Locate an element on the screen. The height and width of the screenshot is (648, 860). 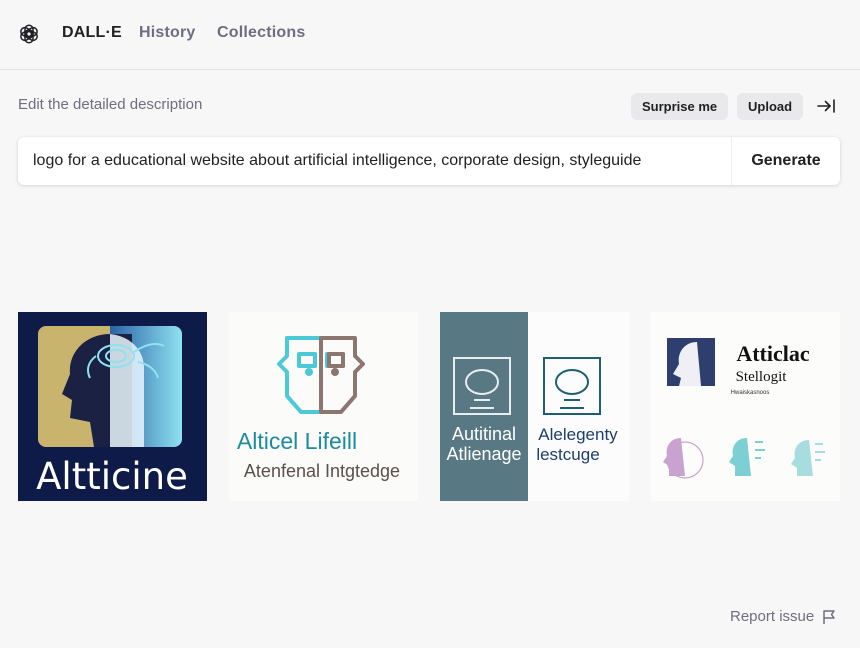
result-3-caption-line2: Atlienage is located at coordinates (483, 454).